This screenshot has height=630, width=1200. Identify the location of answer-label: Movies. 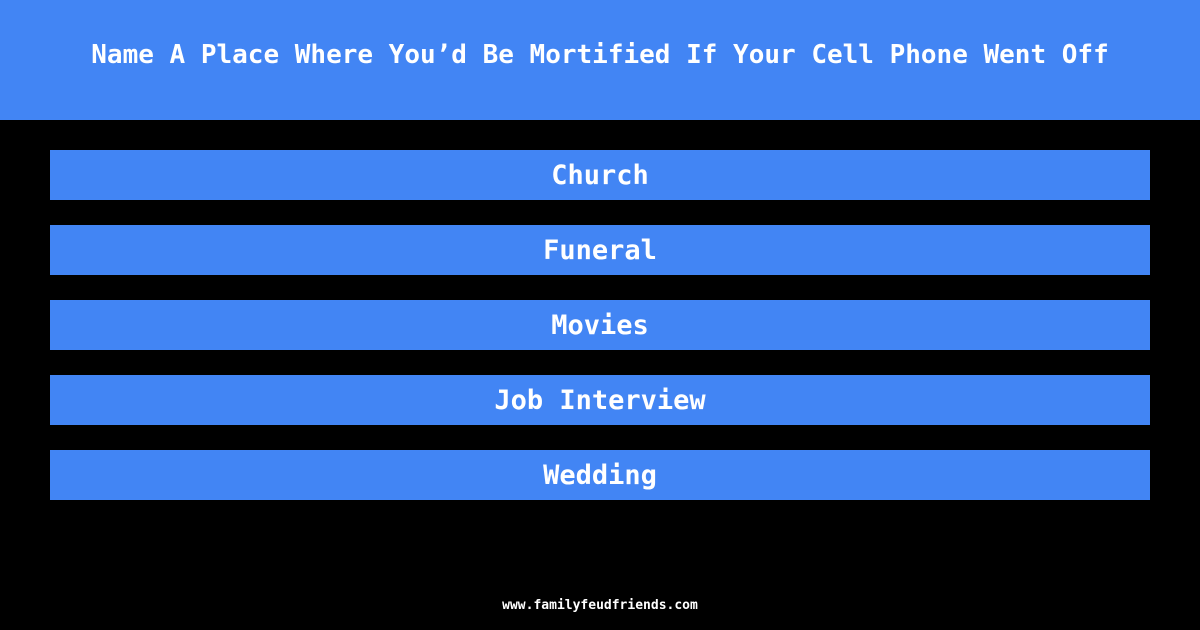
(600, 325).